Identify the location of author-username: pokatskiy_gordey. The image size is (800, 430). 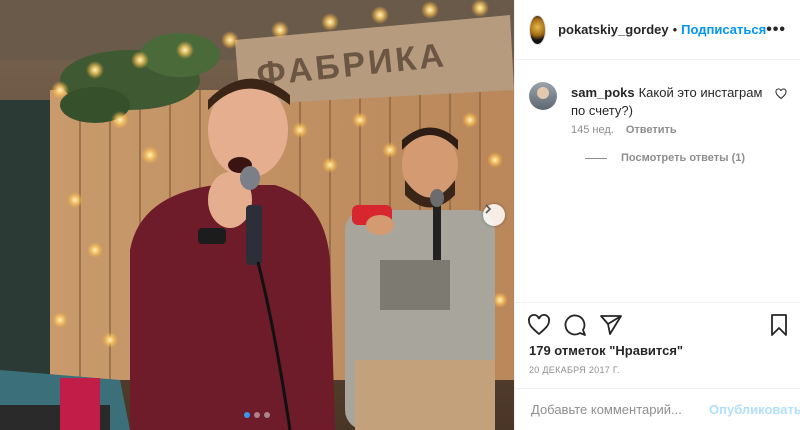
(613, 29).